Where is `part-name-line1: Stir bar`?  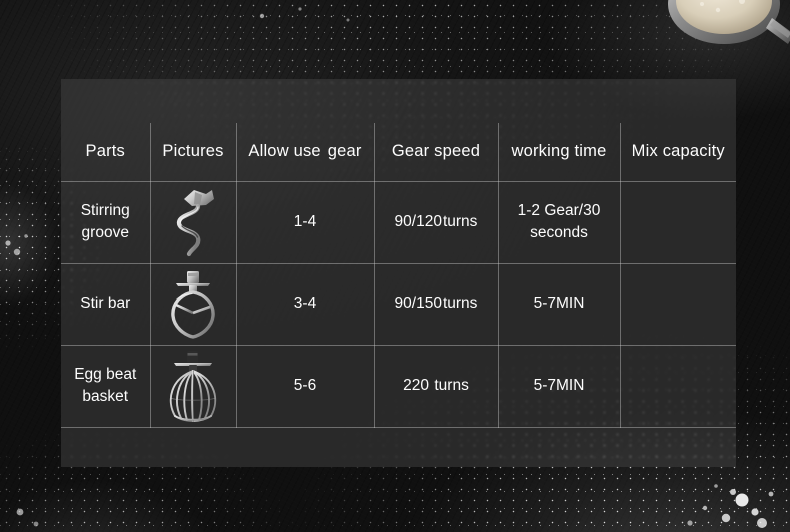 part-name-line1: Stir bar is located at coordinates (105, 303).